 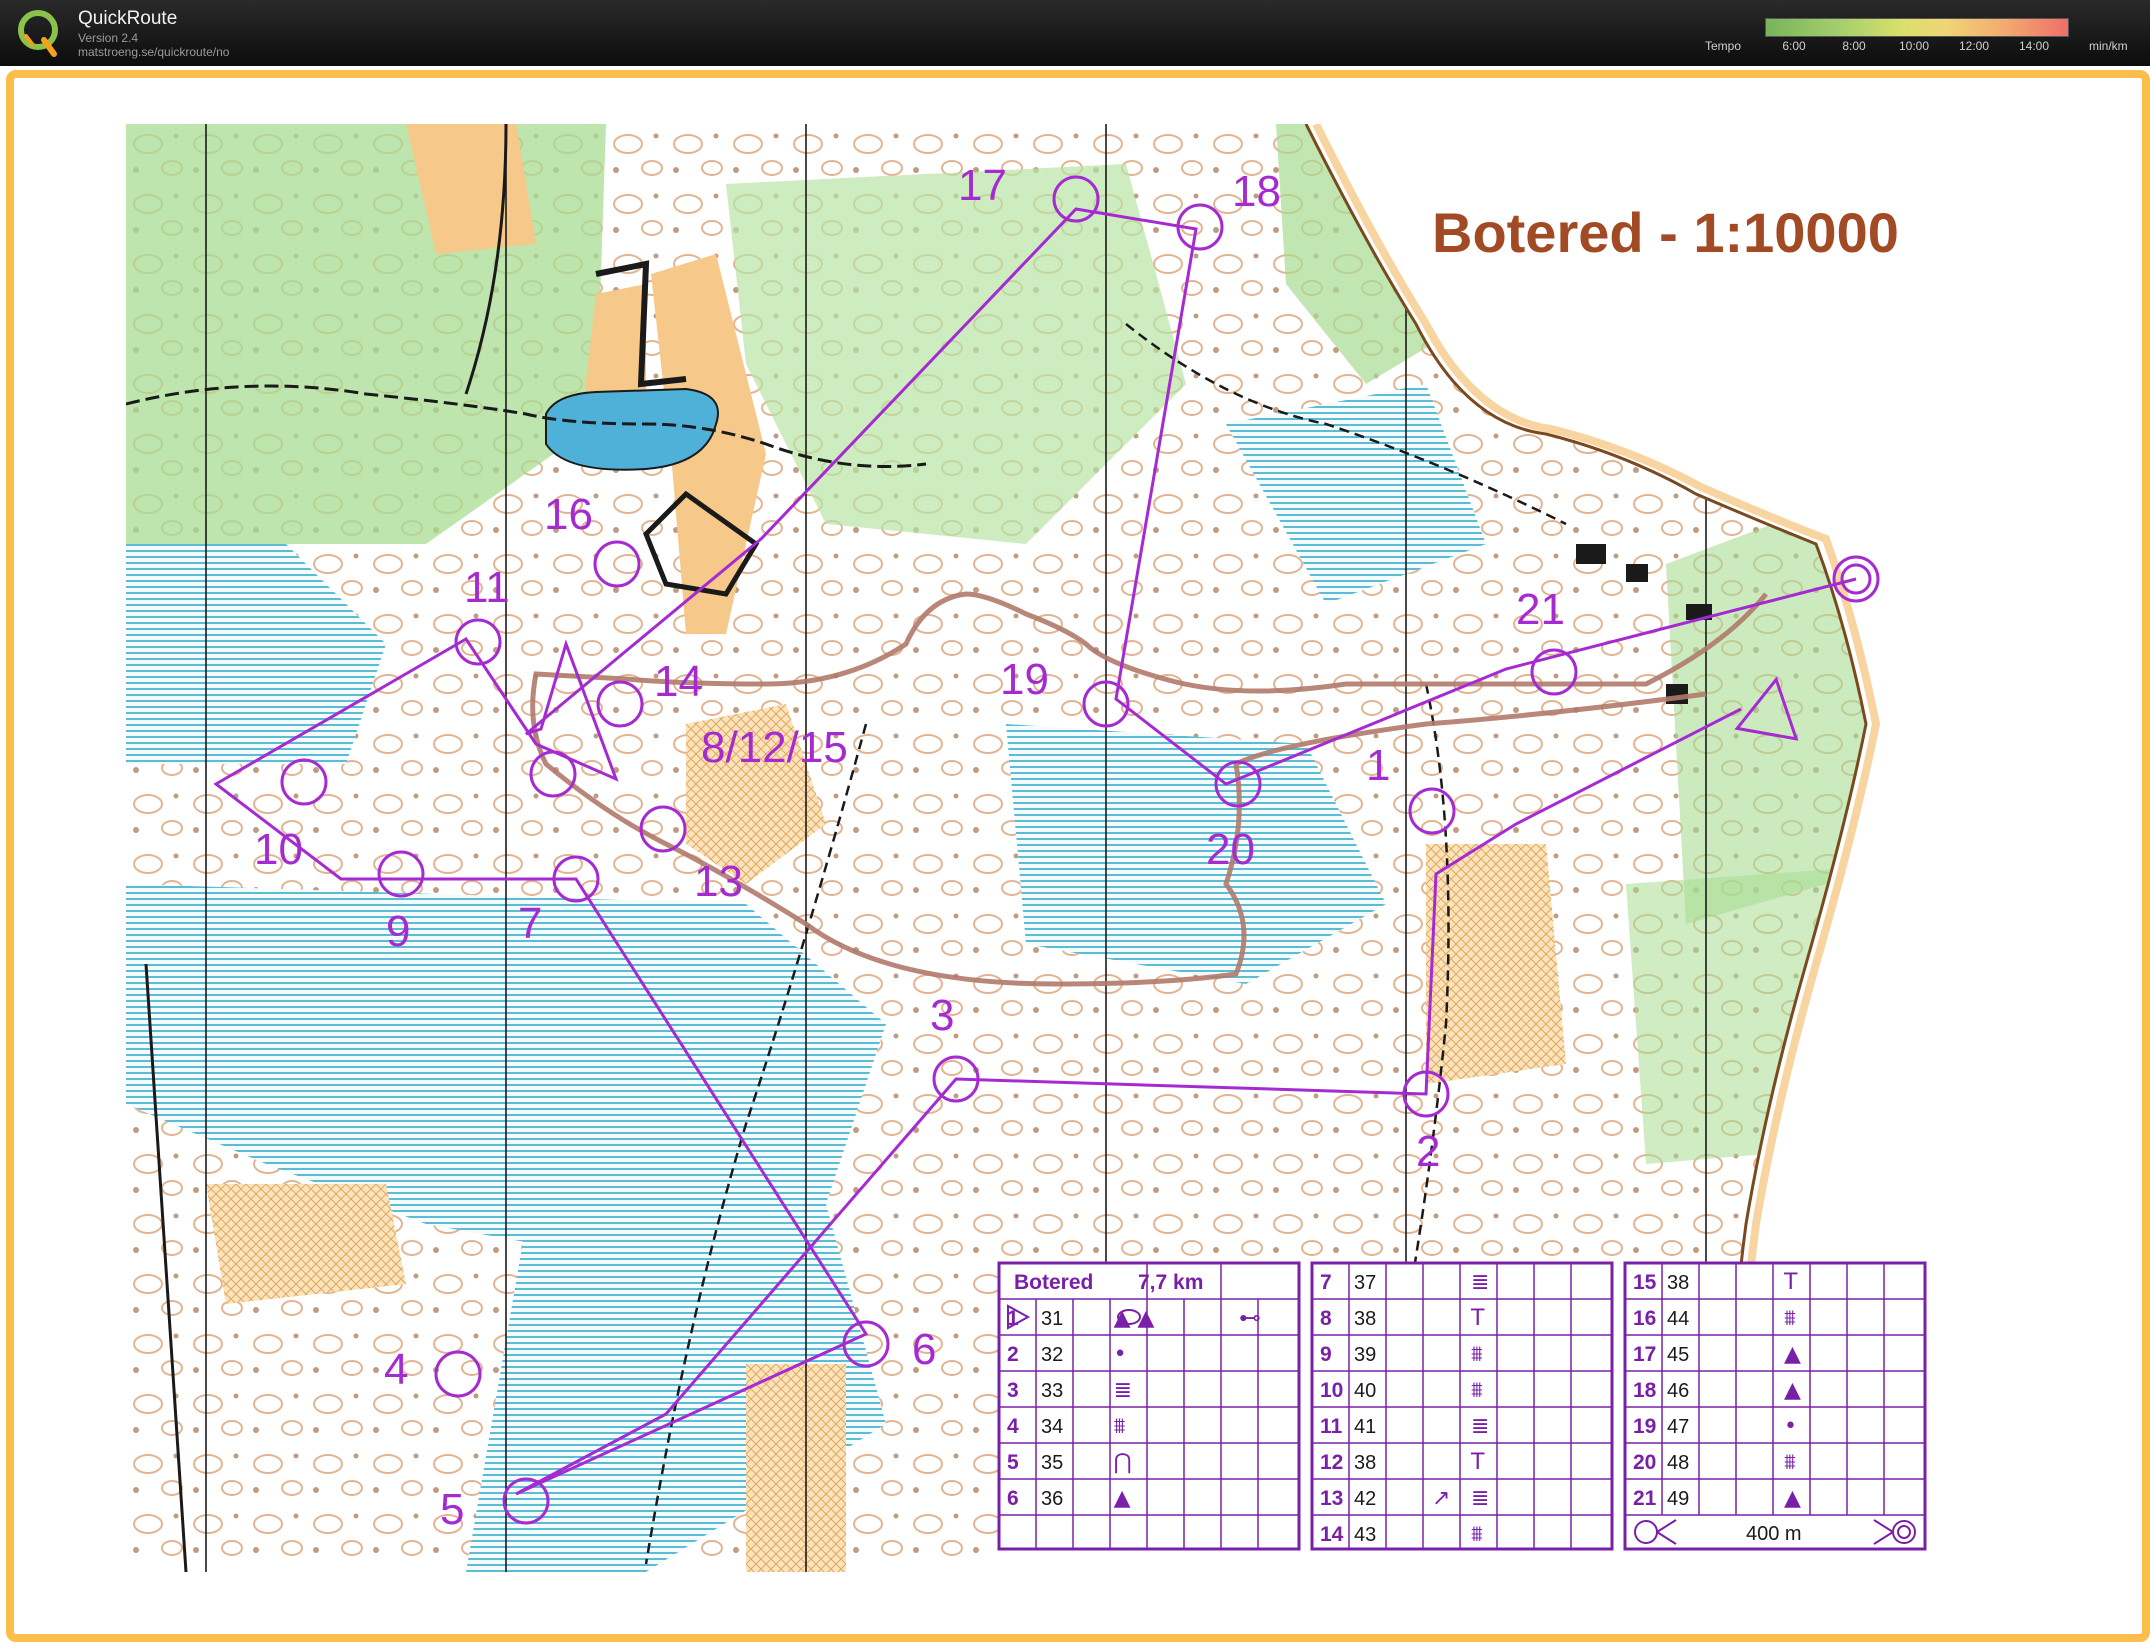 I want to click on control-code: 44, so click(x=1678, y=1319).